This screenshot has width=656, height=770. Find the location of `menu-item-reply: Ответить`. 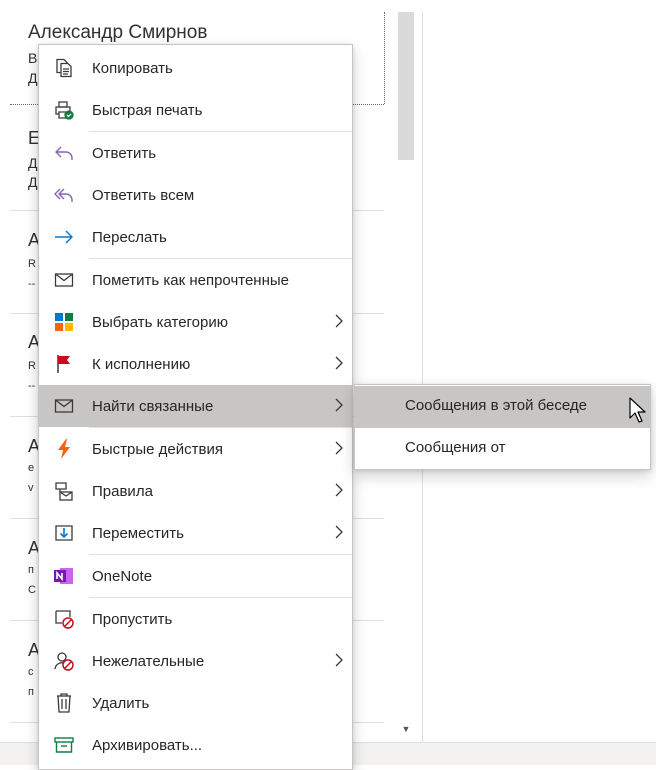

menu-item-reply: Ответить is located at coordinates (195, 153).